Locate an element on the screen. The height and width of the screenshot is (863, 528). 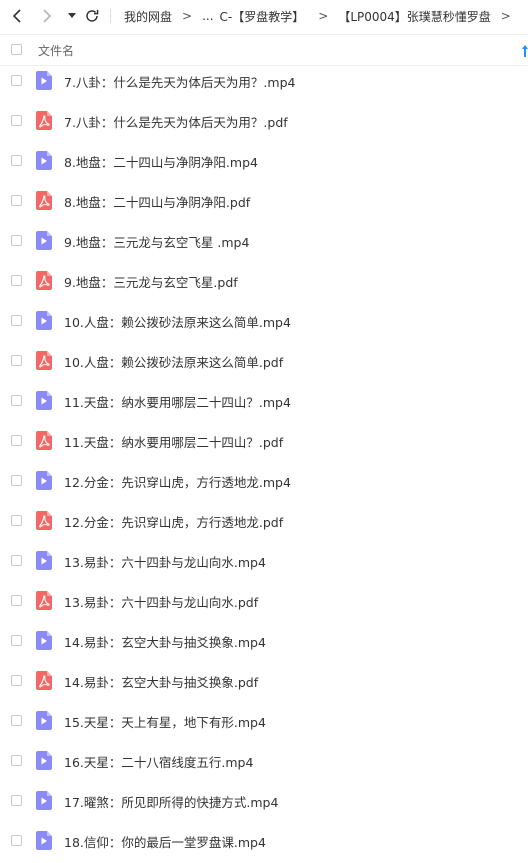
history-dropdown-button is located at coordinates (72, 16).